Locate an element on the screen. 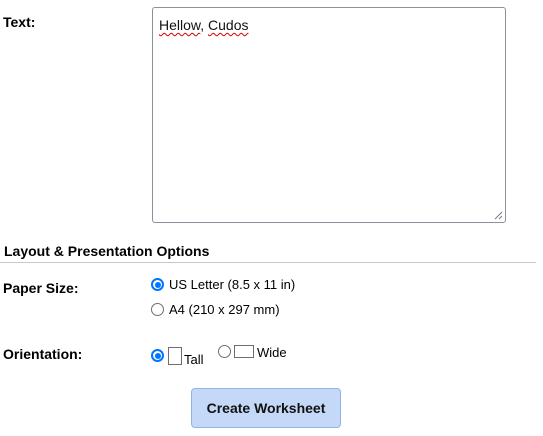  radio-wide is located at coordinates (224, 351).